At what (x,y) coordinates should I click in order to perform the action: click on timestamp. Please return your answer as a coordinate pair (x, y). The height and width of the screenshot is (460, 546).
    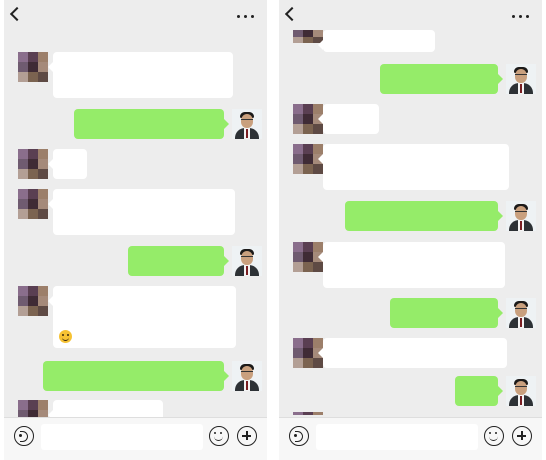
    Looking at the image, I should click on (137, 40).